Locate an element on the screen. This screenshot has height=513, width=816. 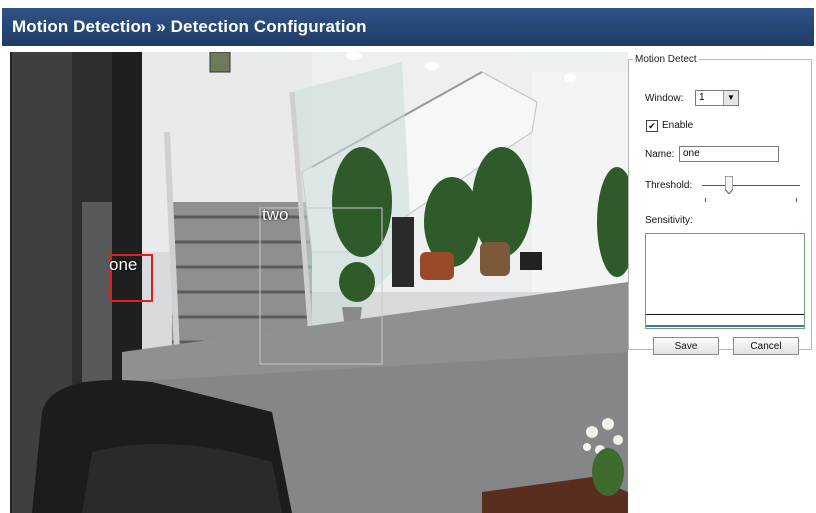
region-label-one: one is located at coordinates (123, 264).